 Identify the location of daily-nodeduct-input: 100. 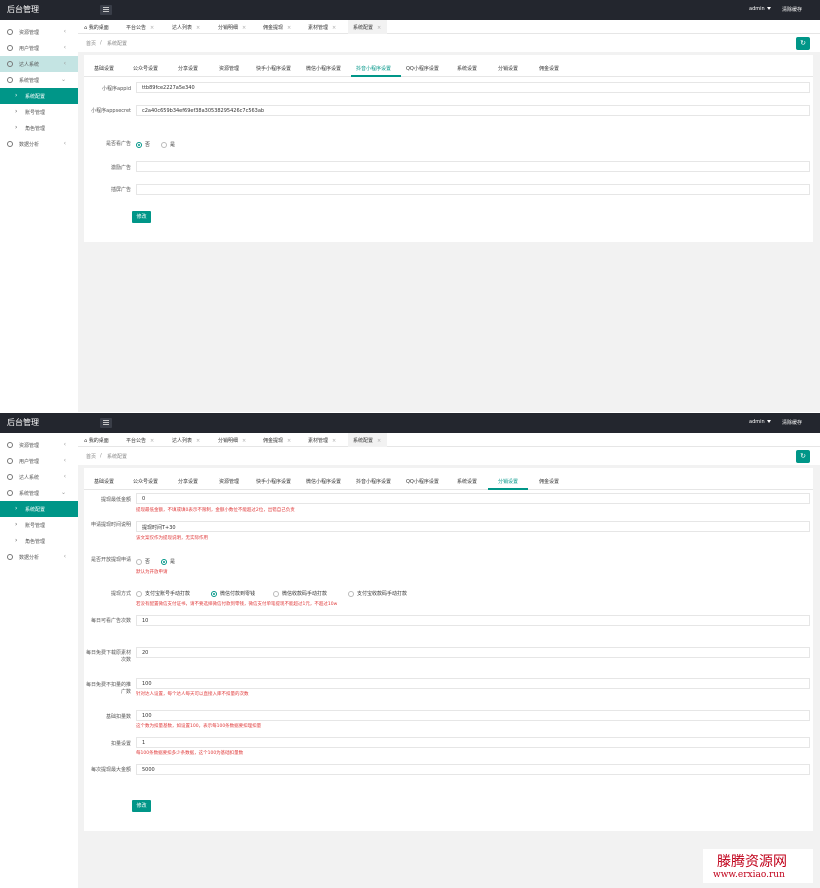
(473, 683).